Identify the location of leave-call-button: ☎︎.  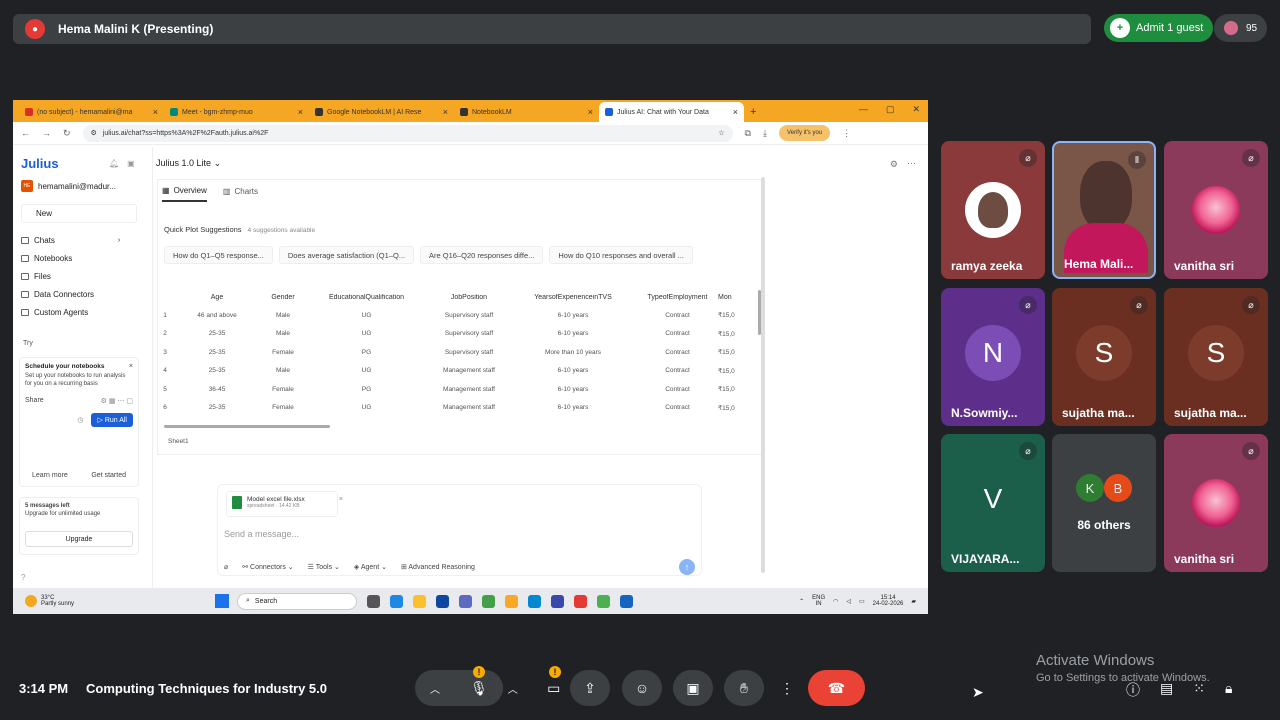
(836, 688).